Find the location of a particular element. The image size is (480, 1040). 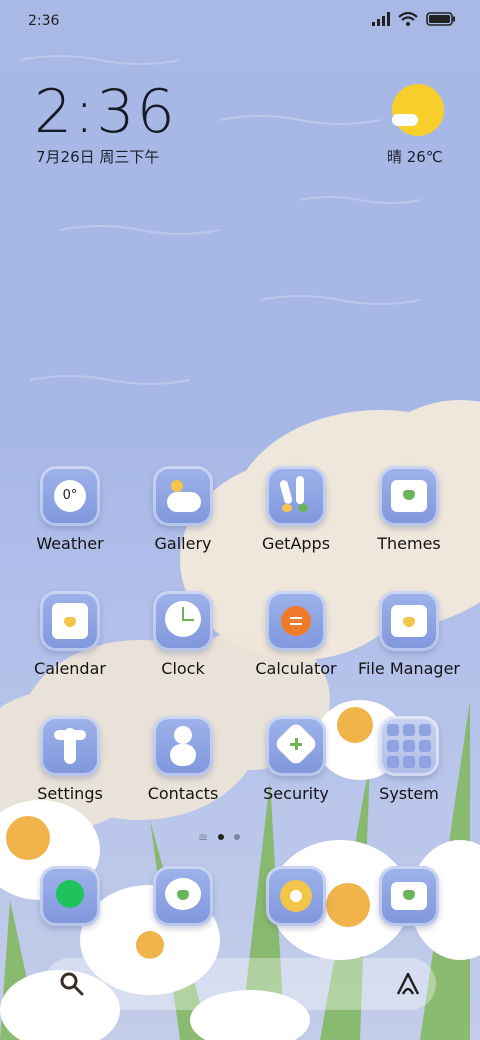

dock-camera is located at coordinates (409, 896).